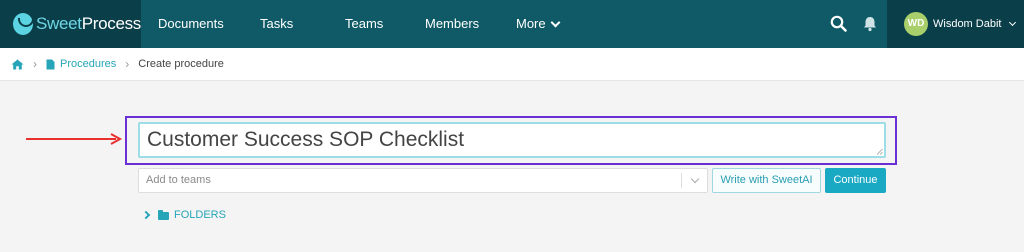  What do you see at coordinates (306, 139) in the screenshot?
I see `procedure-title-value: Customer Success SOP Checklist` at bounding box center [306, 139].